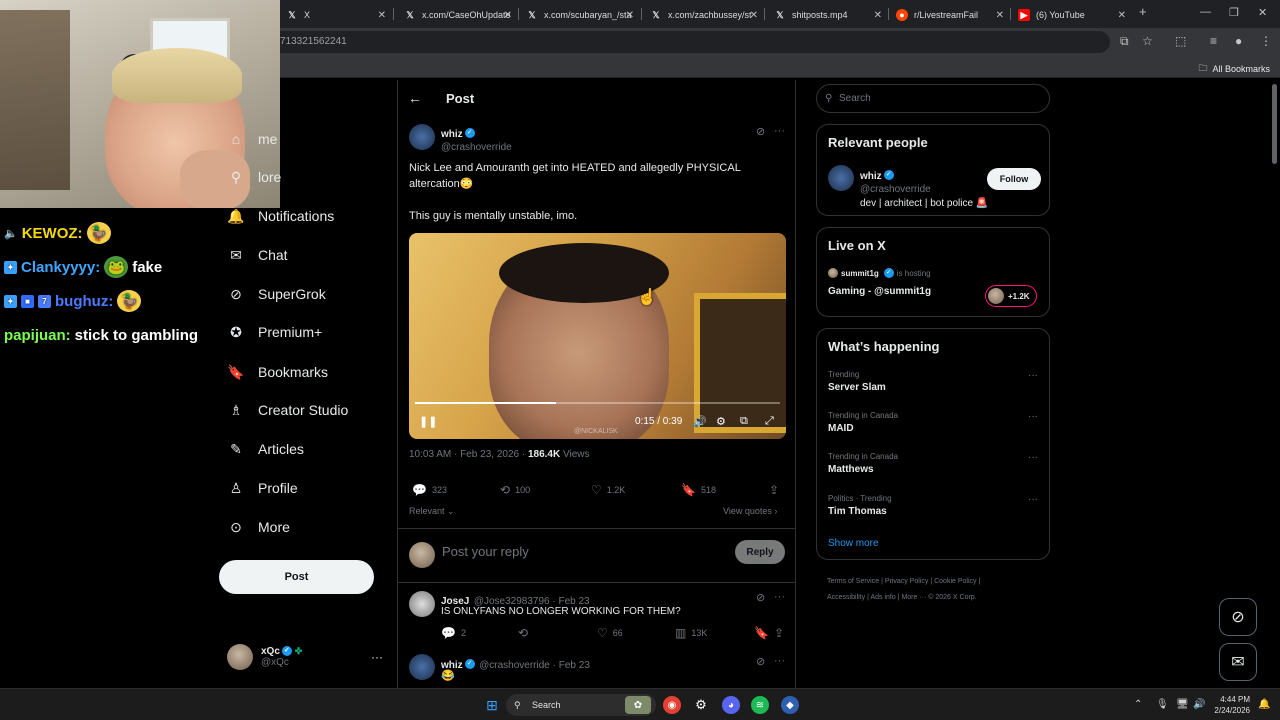 The height and width of the screenshot is (720, 1280). I want to click on windows-start-icon: ⊞, so click(492, 705).